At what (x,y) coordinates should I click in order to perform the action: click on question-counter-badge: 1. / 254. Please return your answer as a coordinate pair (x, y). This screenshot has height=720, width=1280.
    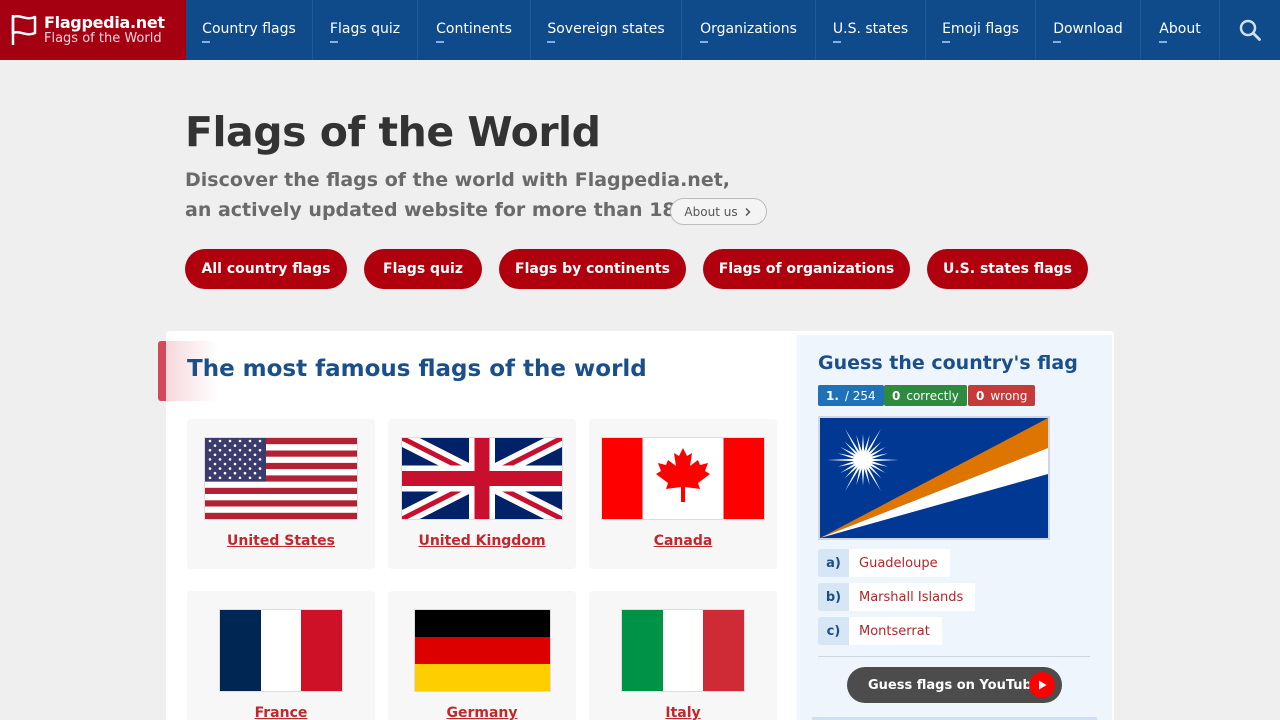
    Looking at the image, I should click on (851, 395).